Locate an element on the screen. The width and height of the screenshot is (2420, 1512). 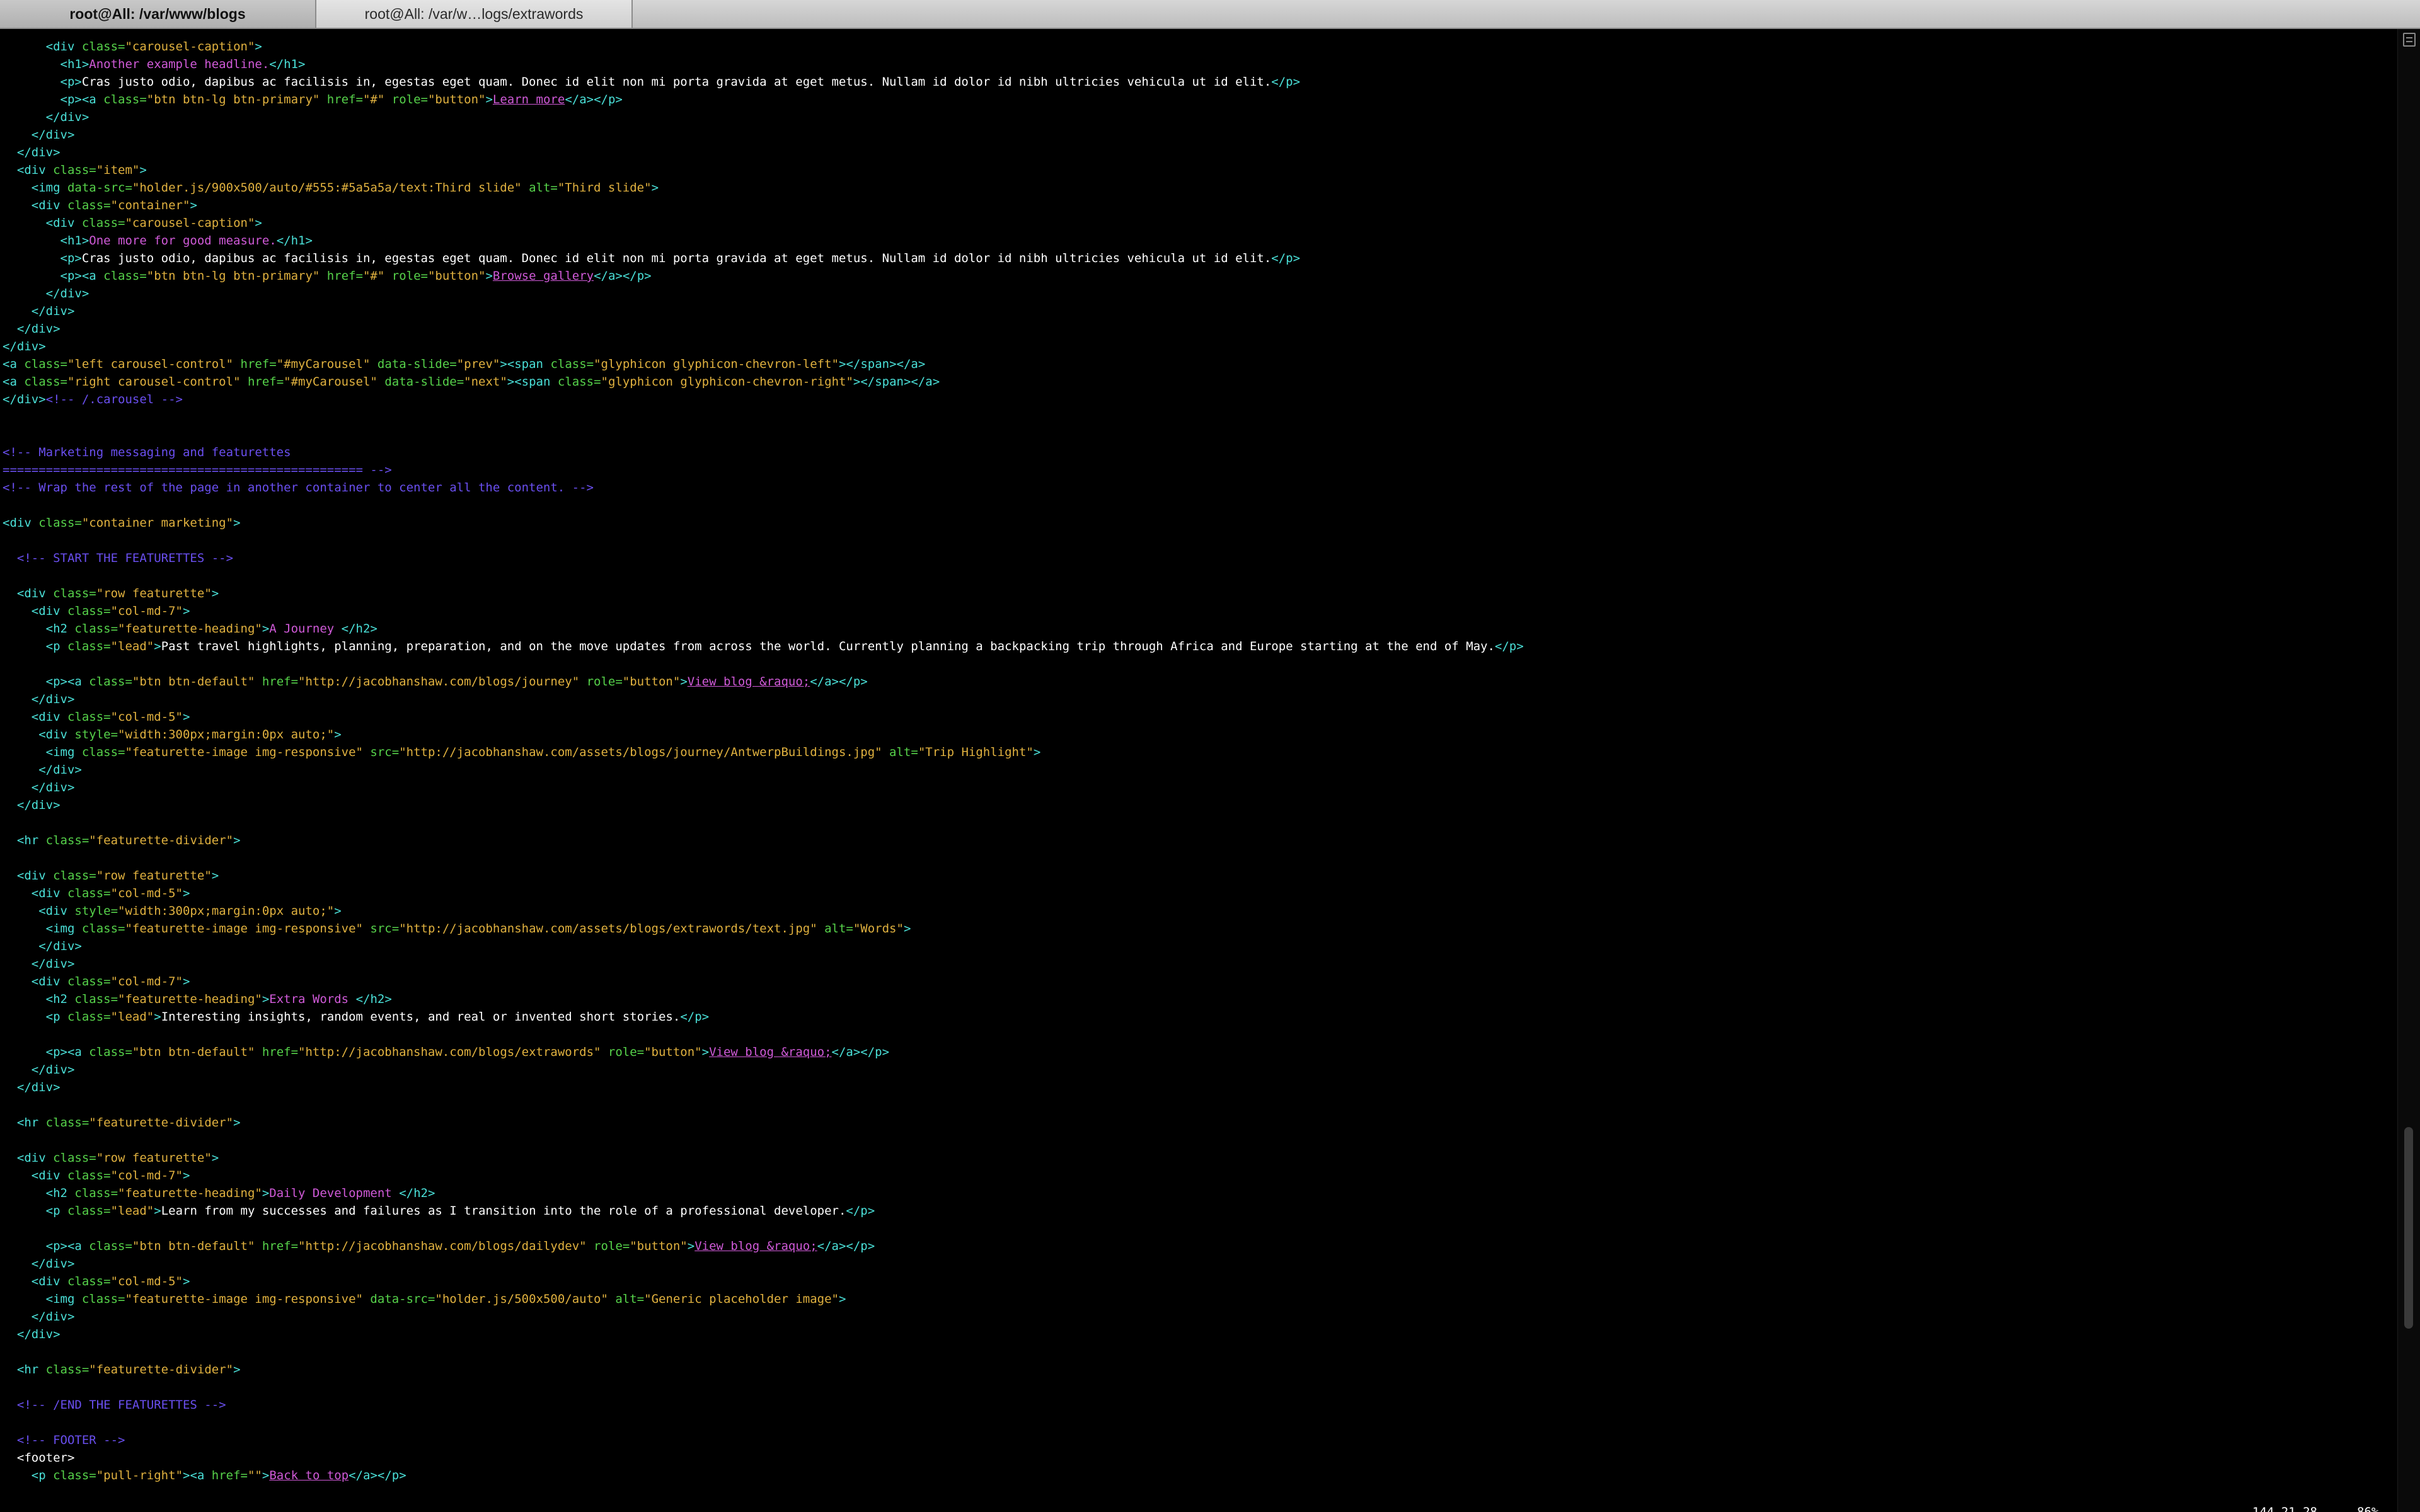
code-token: </div> is located at coordinates (60, 946).